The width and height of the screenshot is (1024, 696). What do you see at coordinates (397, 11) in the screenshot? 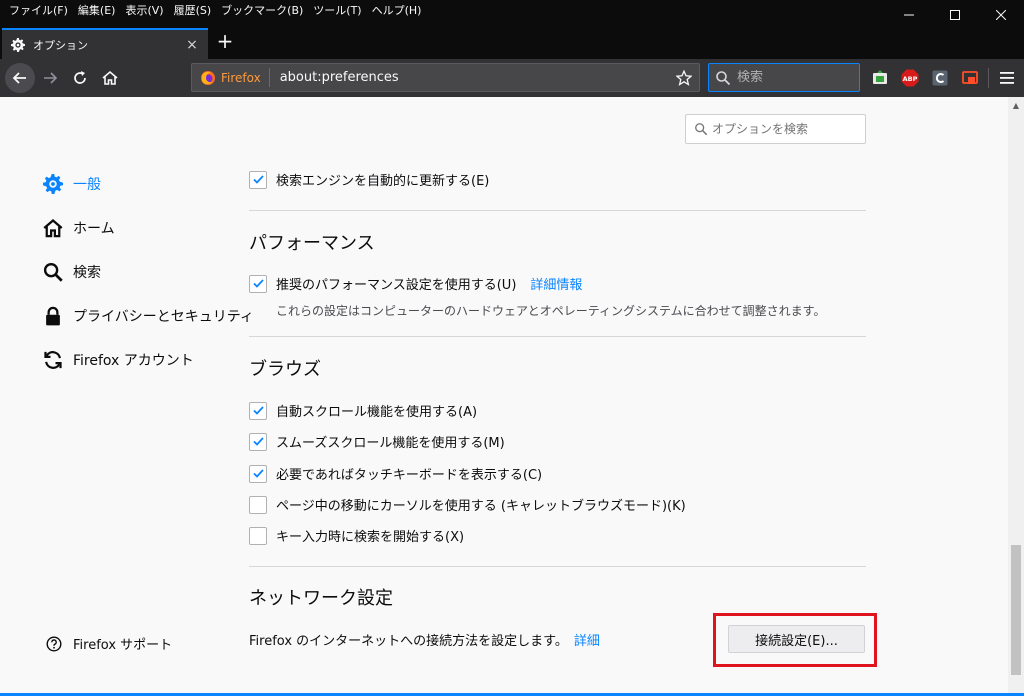
I see `menu-help: ヘルプ(H)` at bounding box center [397, 11].